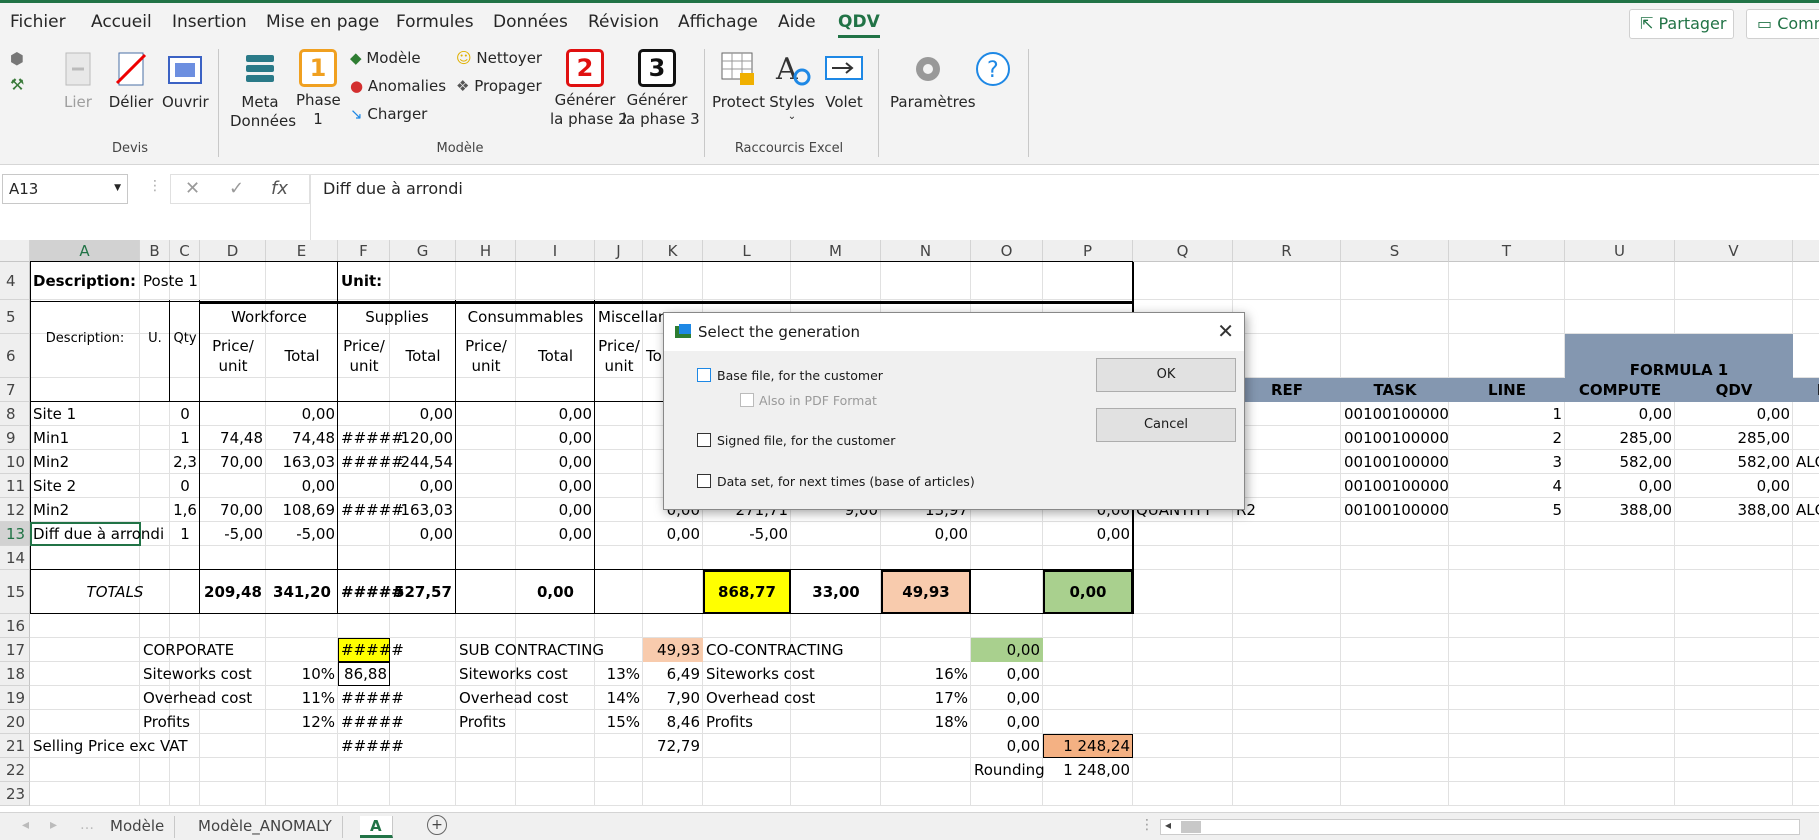 The image size is (1819, 840). What do you see at coordinates (131, 80) in the screenshot?
I see `delier-button: Délier` at bounding box center [131, 80].